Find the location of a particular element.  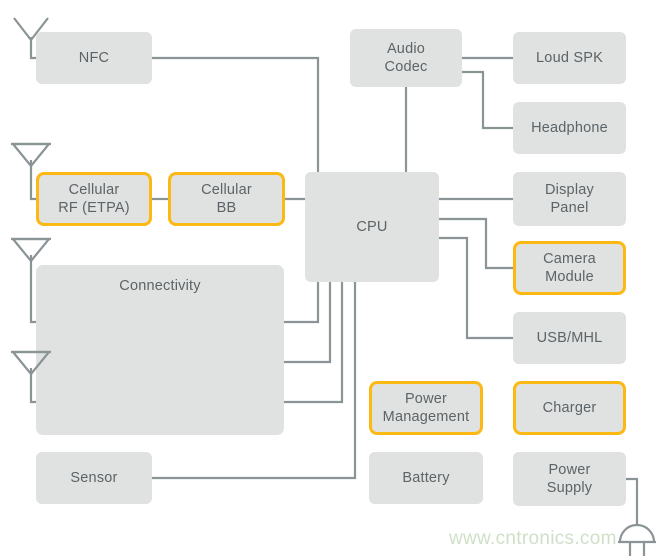

block-cellular-bb-label: Cellular BB is located at coordinates (226, 198).